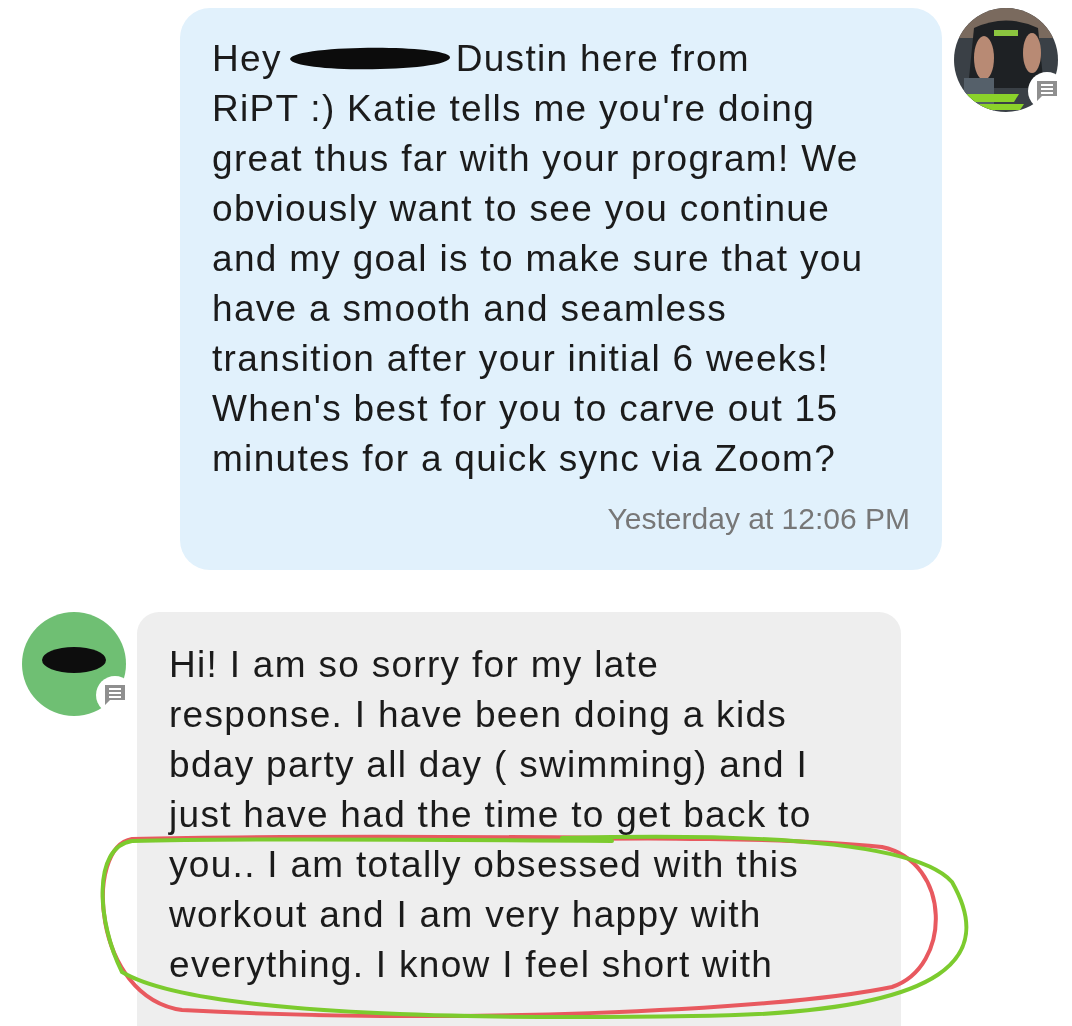 Image resolution: width=1072 pixels, height=1026 pixels. I want to click on timestamp: Yesterday at 12:06 PM, so click(758, 519).